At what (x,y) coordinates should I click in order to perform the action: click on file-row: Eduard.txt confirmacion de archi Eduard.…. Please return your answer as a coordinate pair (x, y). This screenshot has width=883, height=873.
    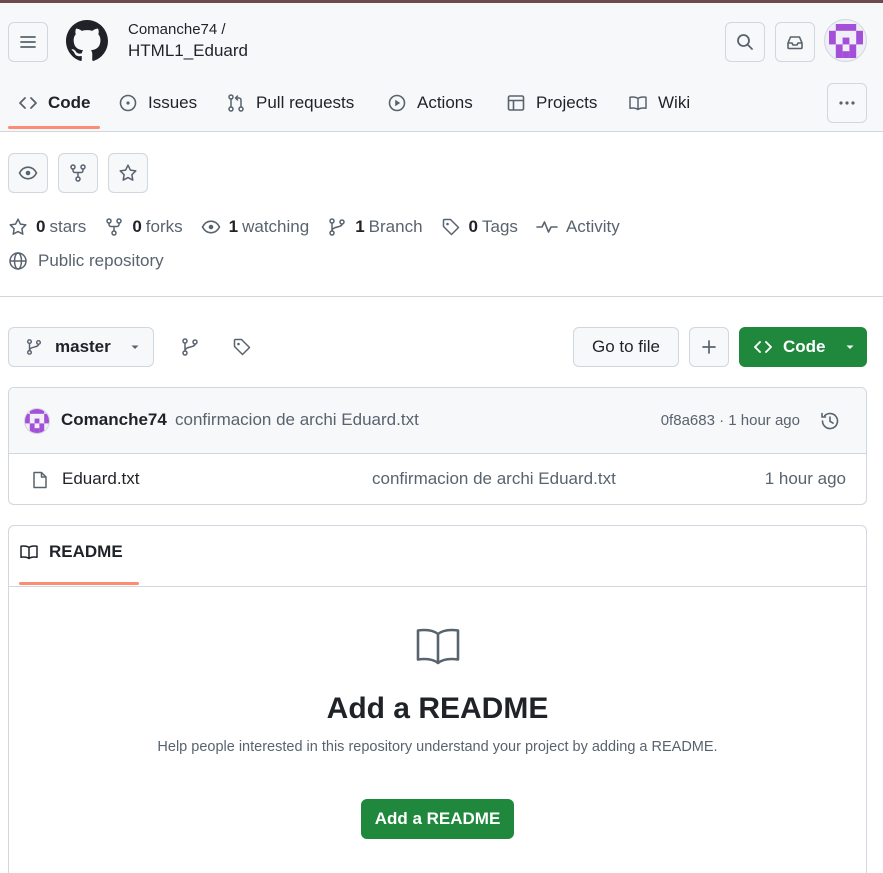
    Looking at the image, I should click on (437, 479).